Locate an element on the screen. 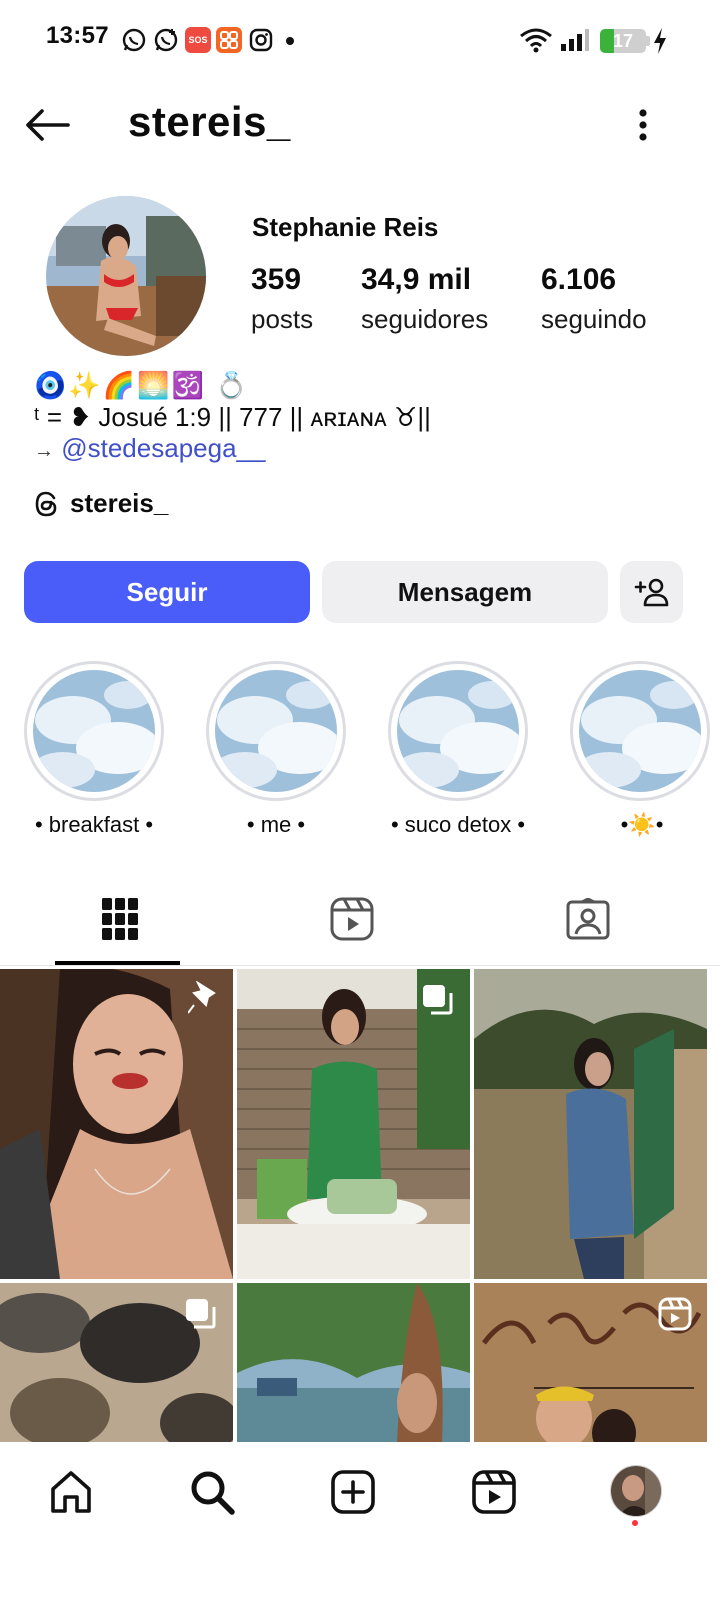 This screenshot has height=1600, width=720. bio-link: @stedesapega__ is located at coordinates (163, 448).